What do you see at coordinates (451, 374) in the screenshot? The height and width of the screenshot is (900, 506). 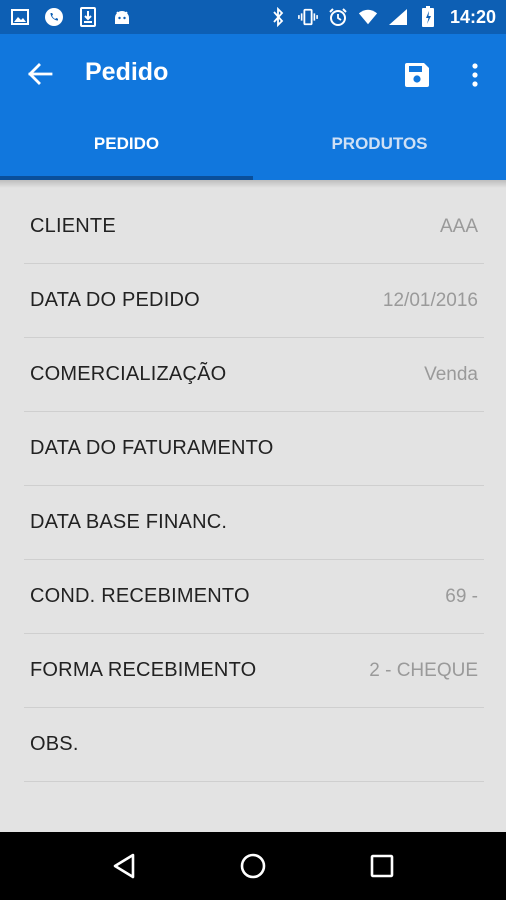 I see `field-value: Venda` at bounding box center [451, 374].